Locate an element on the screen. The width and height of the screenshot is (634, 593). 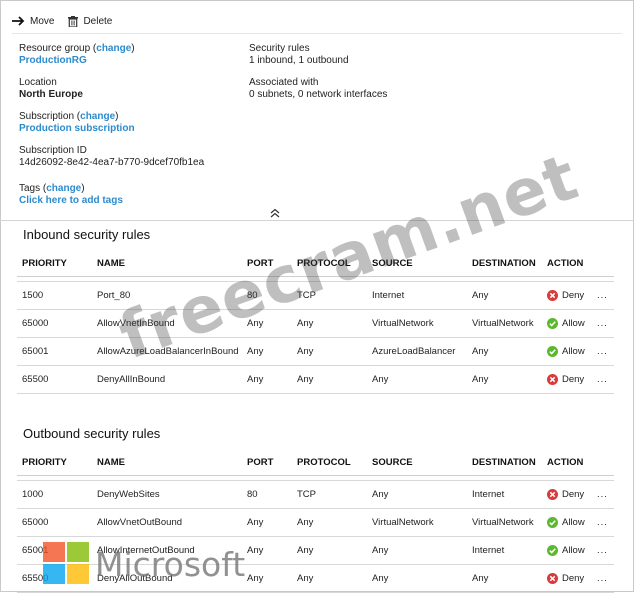
column-header-action: ACTION is located at coordinates (567, 263).